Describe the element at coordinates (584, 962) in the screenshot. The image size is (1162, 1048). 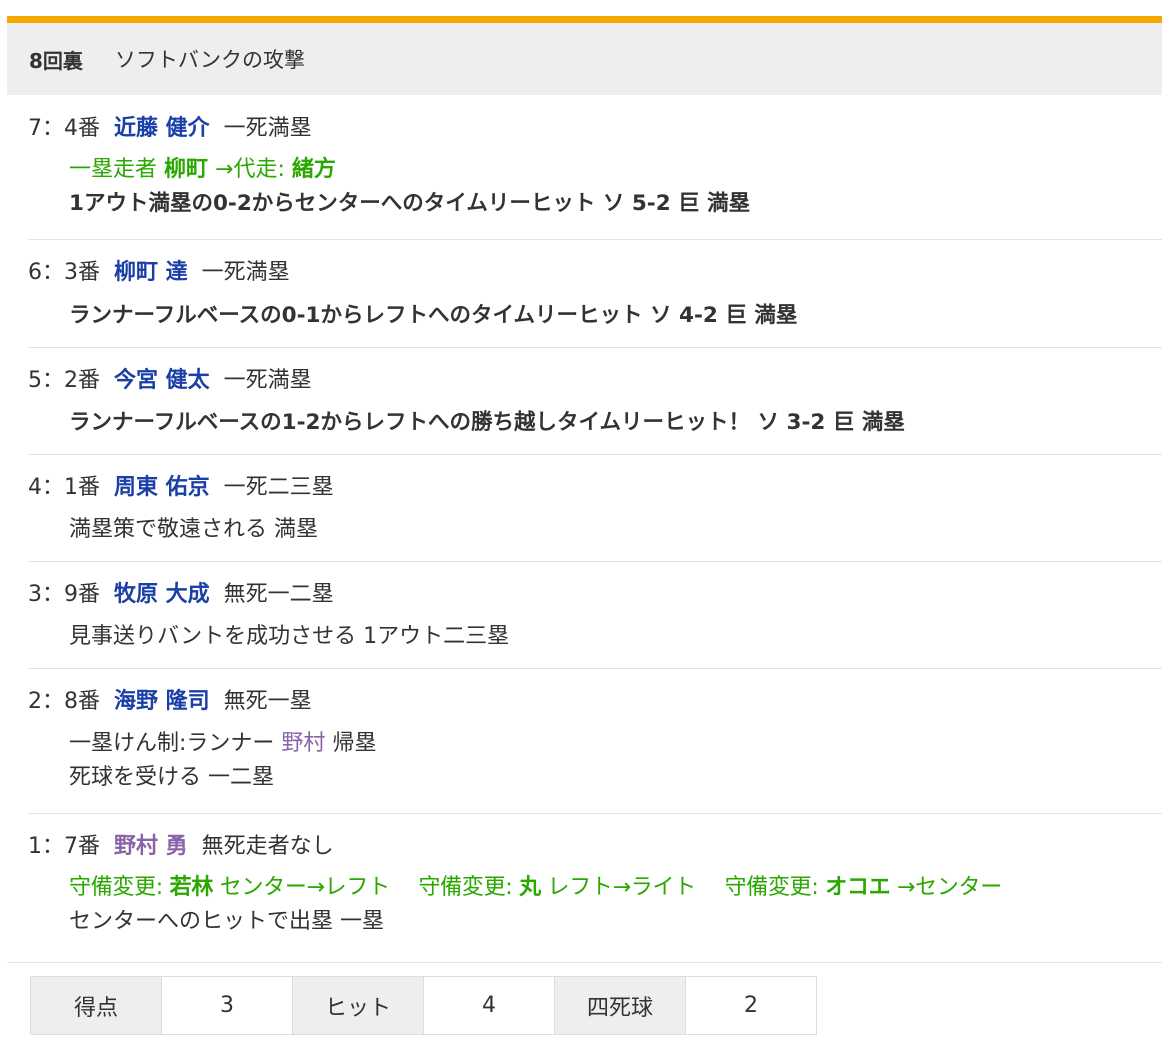
I see `divider` at that location.